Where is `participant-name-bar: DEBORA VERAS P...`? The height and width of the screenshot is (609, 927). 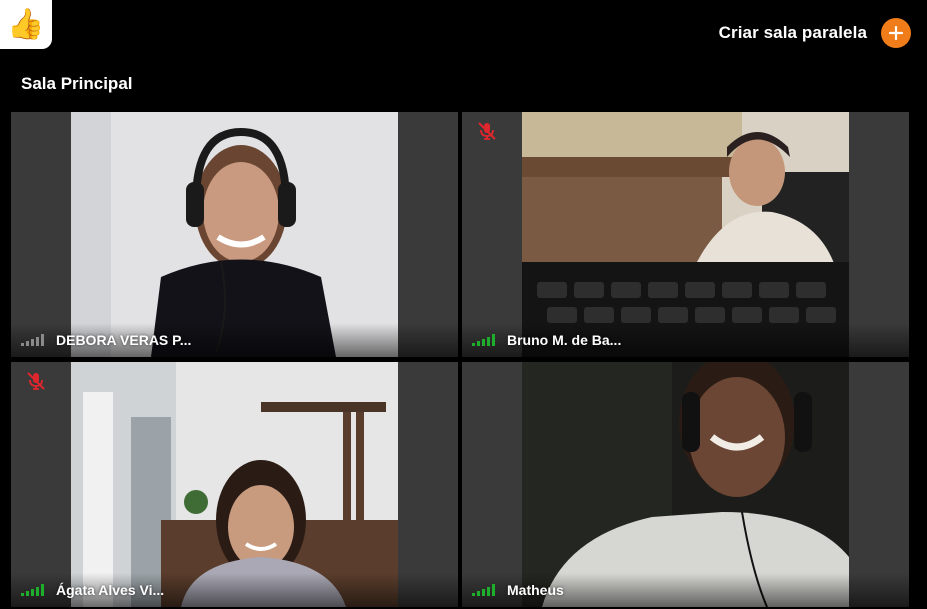 participant-name-bar: DEBORA VERAS P... is located at coordinates (234, 340).